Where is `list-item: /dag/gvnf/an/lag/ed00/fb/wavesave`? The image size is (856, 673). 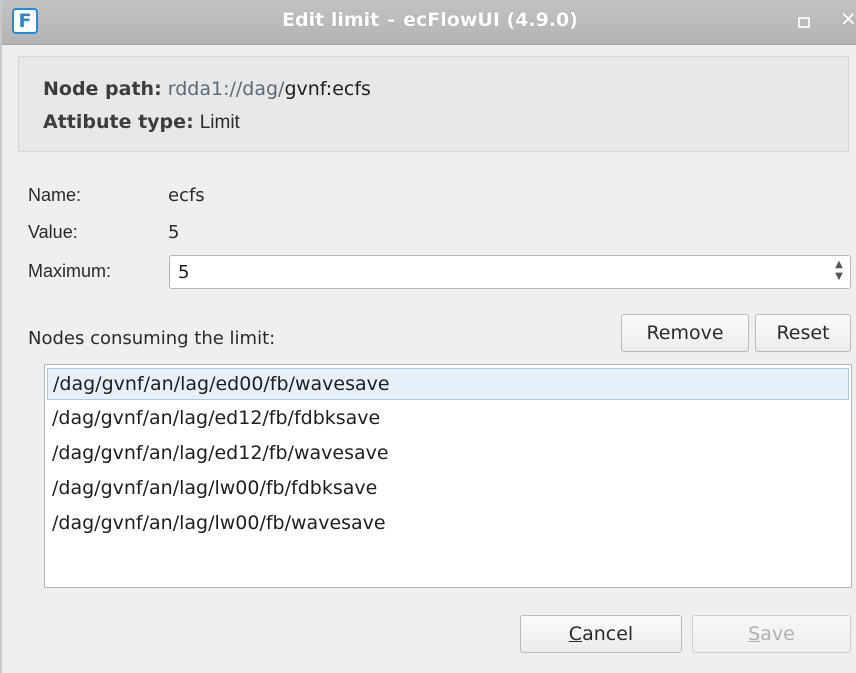
list-item: /dag/gvnf/an/lag/ed00/fb/wavesave is located at coordinates (448, 384).